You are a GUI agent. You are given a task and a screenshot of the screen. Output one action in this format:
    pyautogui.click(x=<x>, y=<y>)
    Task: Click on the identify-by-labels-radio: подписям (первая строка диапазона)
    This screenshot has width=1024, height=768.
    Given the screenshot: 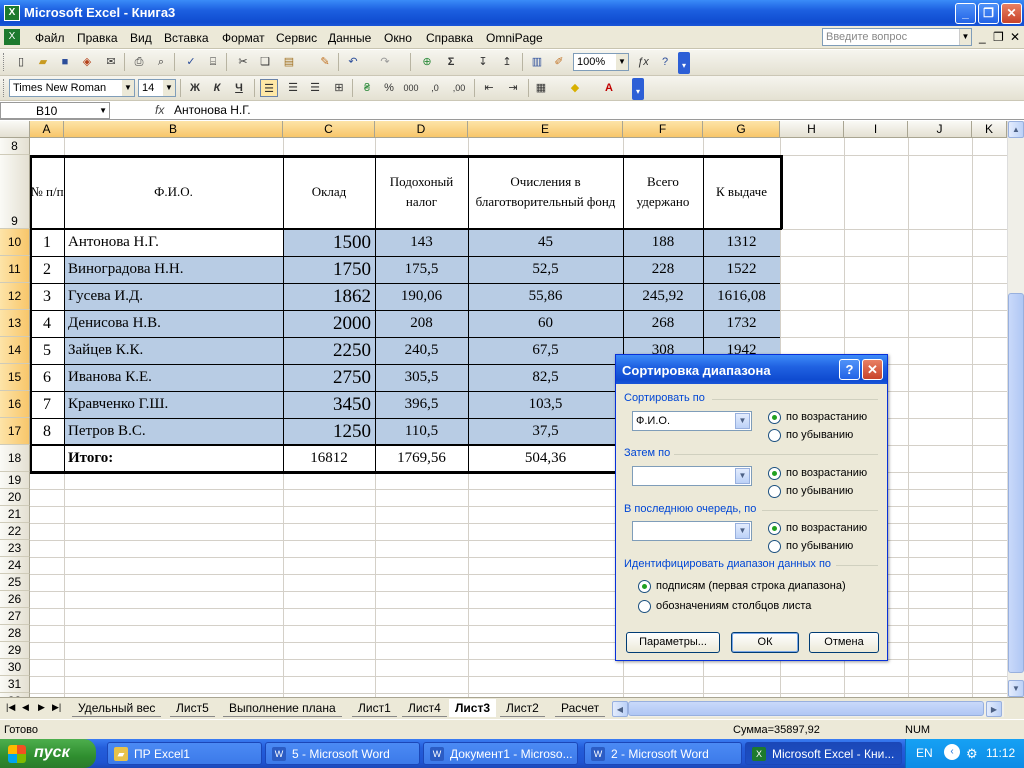 What is the action you would take?
    pyautogui.click(x=742, y=586)
    